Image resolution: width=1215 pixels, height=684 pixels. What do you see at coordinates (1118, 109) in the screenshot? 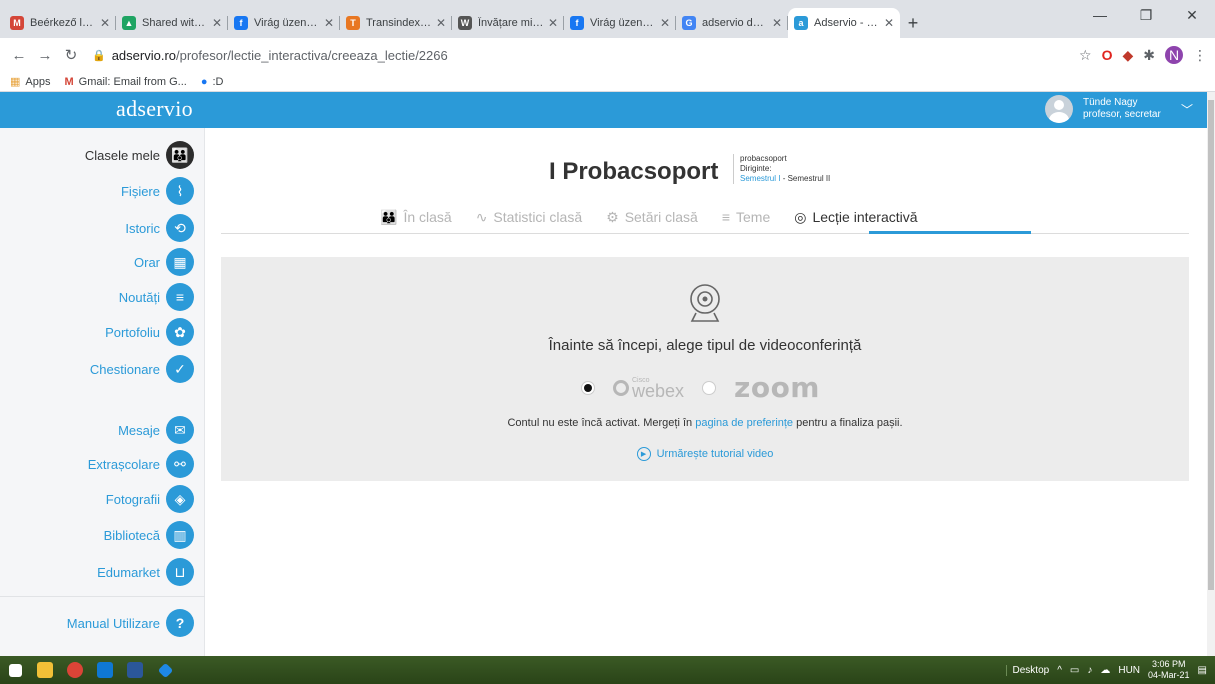
I see `user-menu: Tünde Nagy profesor, secretar ﹀` at bounding box center [1118, 109].